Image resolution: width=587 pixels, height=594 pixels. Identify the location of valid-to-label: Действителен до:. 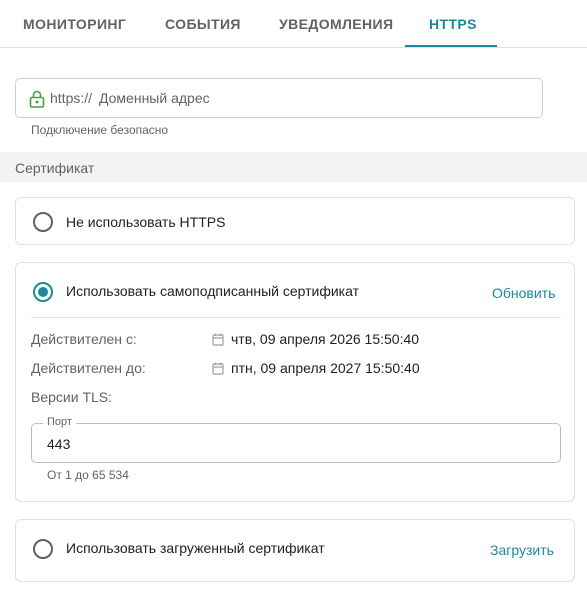
(88, 368).